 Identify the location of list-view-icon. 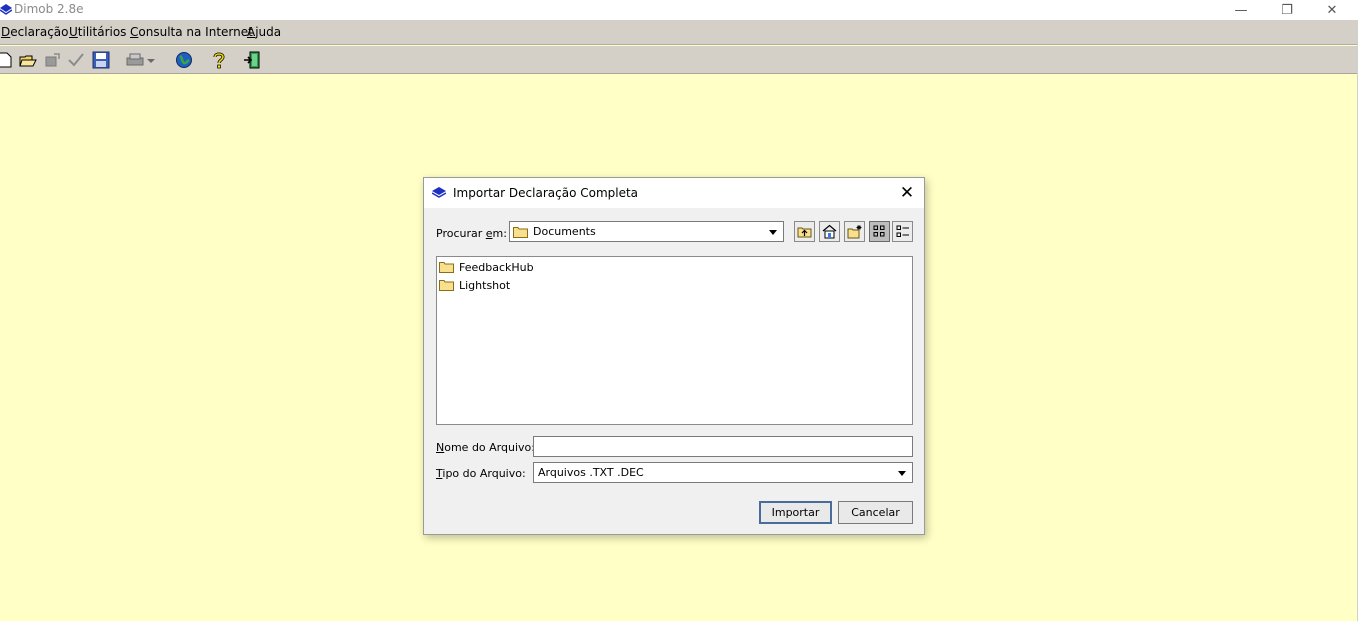
(879, 231).